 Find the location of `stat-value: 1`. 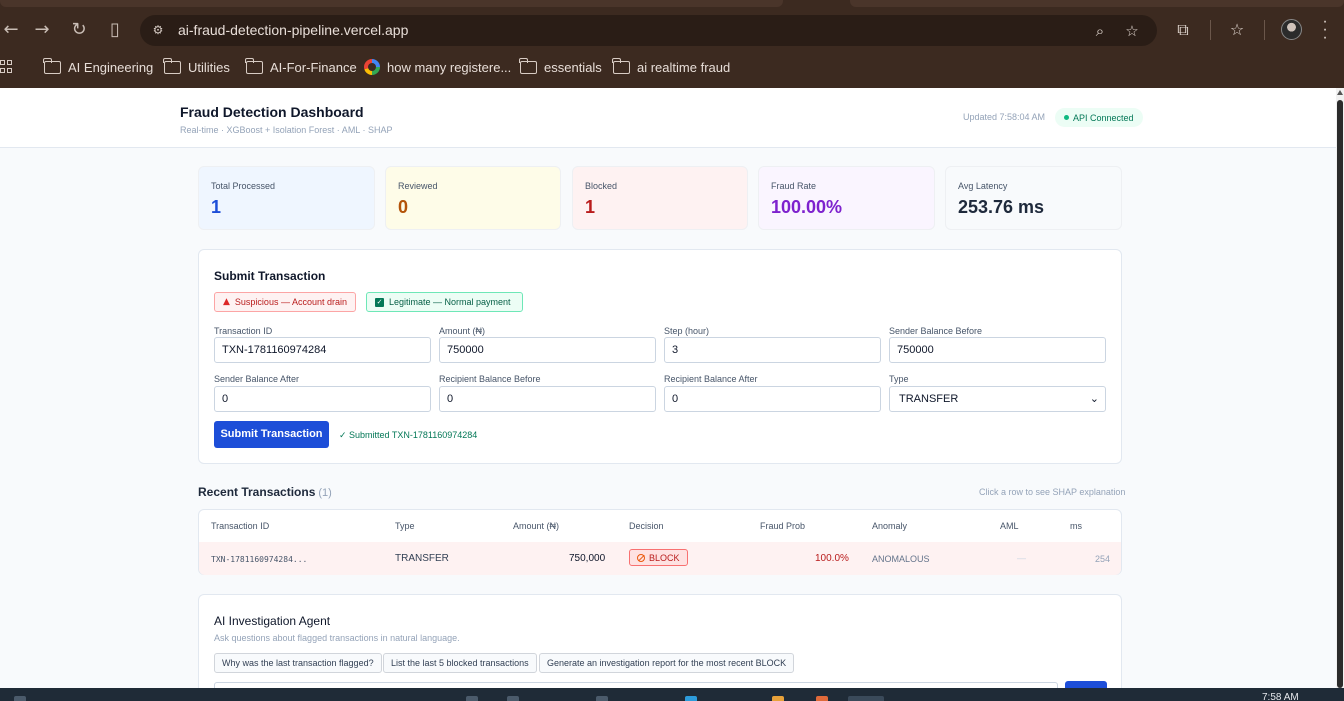

stat-value: 1 is located at coordinates (590, 207).